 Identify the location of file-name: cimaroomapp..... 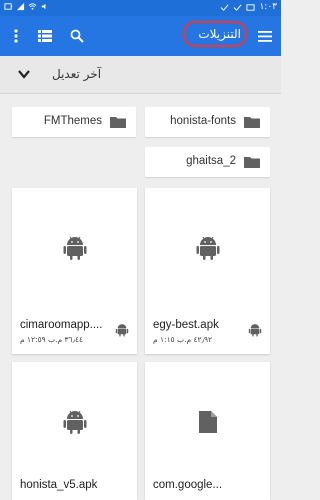
(61, 325).